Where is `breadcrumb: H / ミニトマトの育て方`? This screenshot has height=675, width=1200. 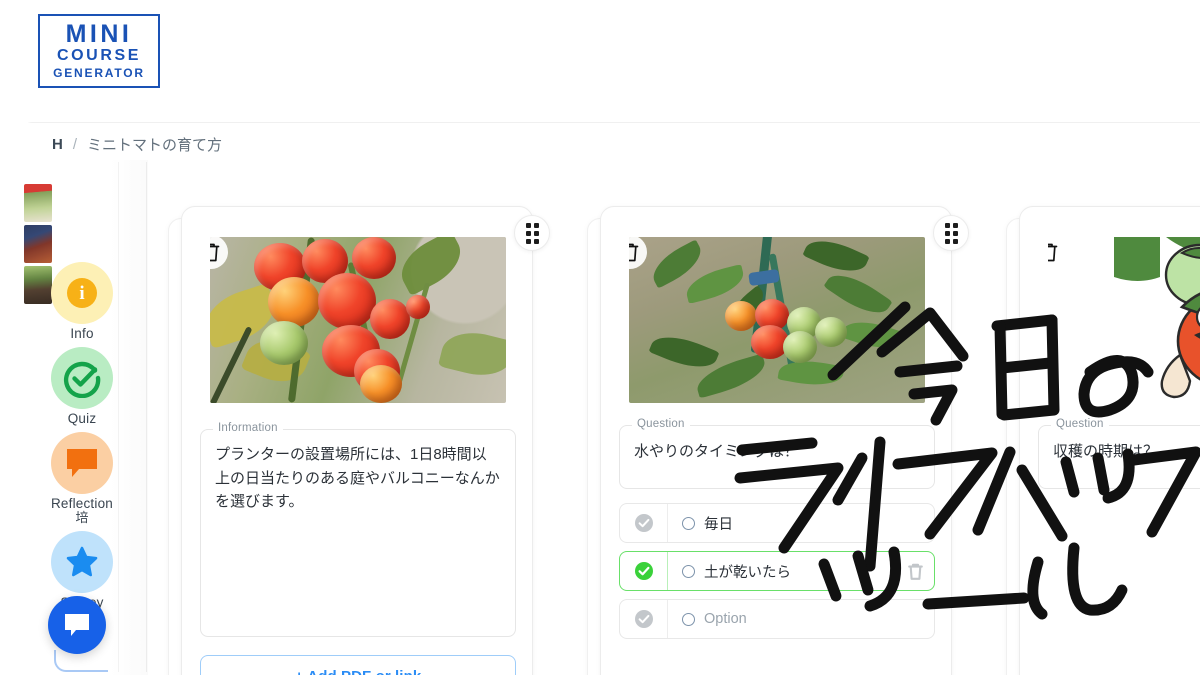 breadcrumb: H / ミニトマトの育て方 is located at coordinates (137, 144).